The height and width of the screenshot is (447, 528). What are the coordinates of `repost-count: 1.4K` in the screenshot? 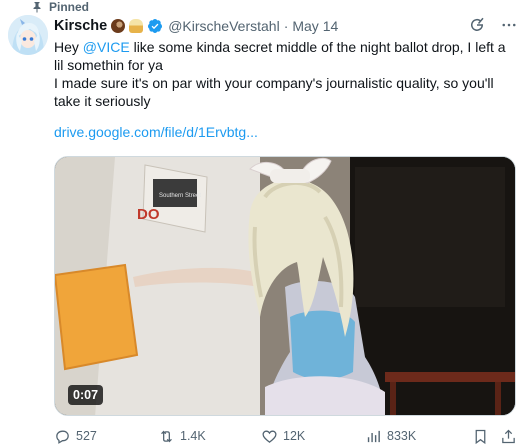 It's located at (193, 436).